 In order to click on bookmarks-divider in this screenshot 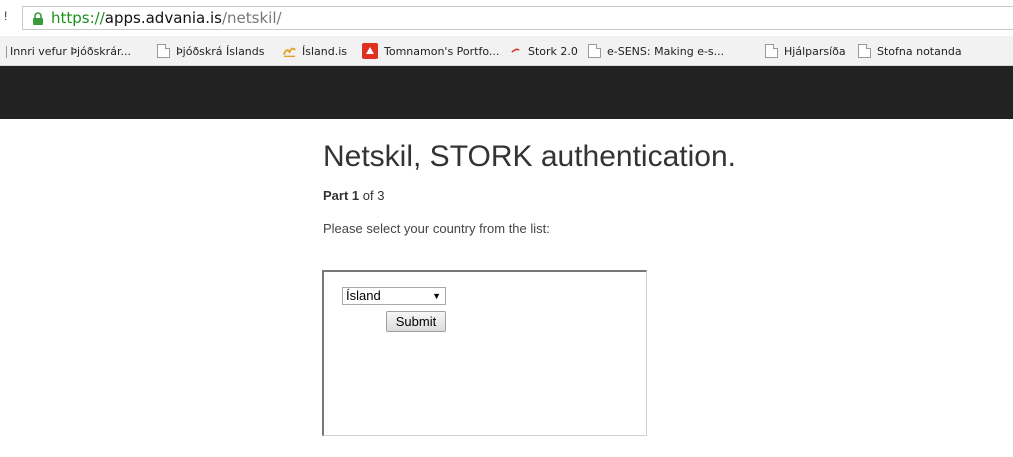, I will do `click(6, 52)`.